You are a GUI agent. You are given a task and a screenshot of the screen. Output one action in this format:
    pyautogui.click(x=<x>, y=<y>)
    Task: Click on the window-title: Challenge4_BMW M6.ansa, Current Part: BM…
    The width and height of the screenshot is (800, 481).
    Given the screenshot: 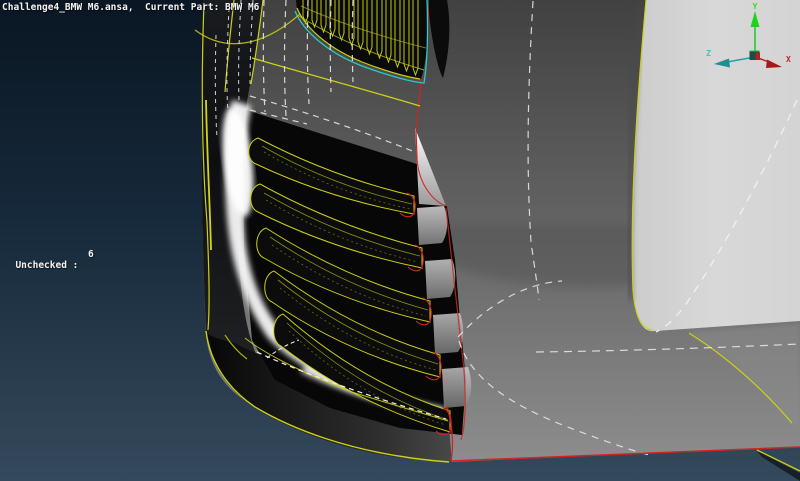 What is the action you would take?
    pyautogui.click(x=131, y=7)
    